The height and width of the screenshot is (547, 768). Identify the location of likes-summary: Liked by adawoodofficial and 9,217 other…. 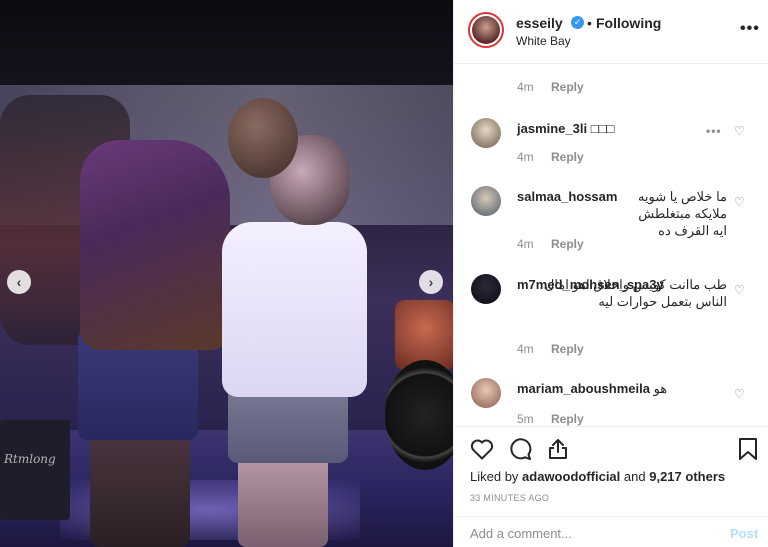
(597, 476).